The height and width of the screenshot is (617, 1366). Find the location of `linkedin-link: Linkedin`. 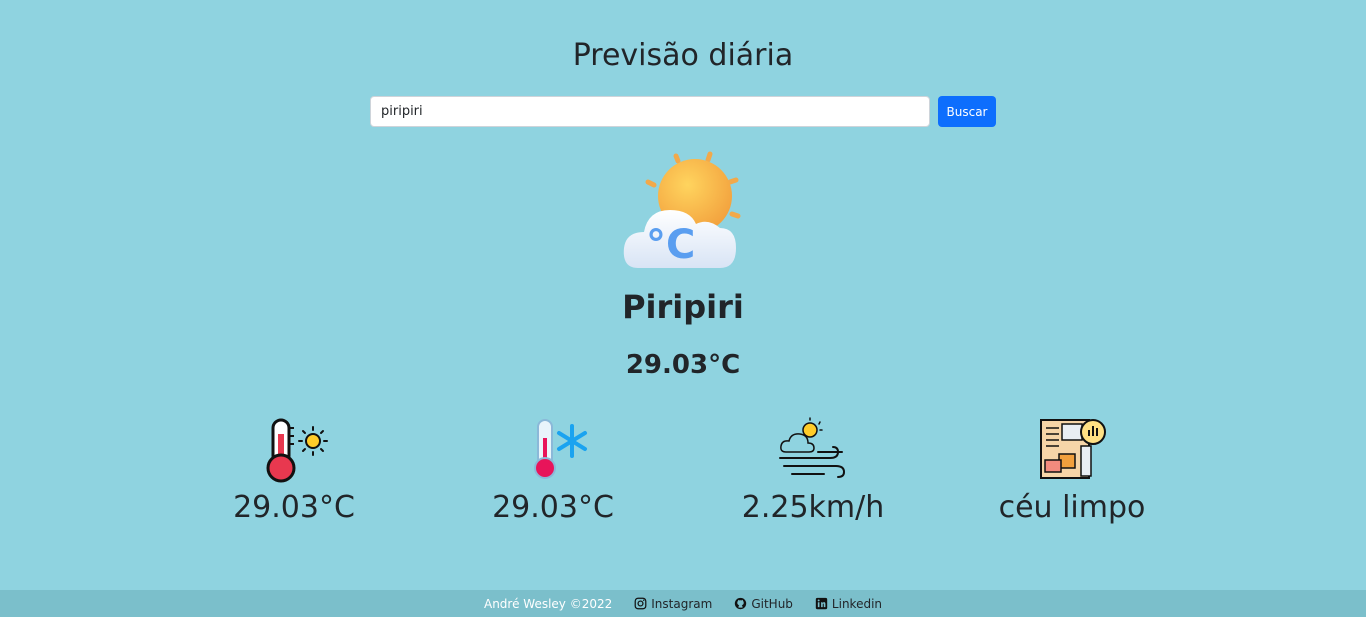

linkedin-link: Linkedin is located at coordinates (848, 604).